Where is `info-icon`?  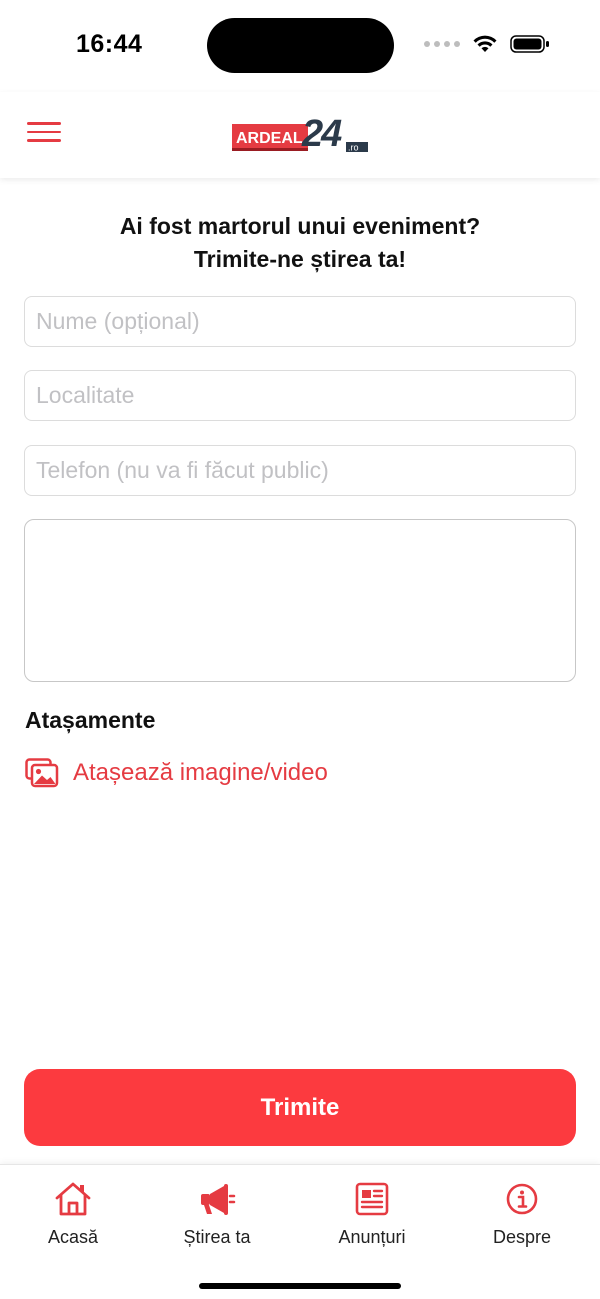
info-icon is located at coordinates (522, 1199).